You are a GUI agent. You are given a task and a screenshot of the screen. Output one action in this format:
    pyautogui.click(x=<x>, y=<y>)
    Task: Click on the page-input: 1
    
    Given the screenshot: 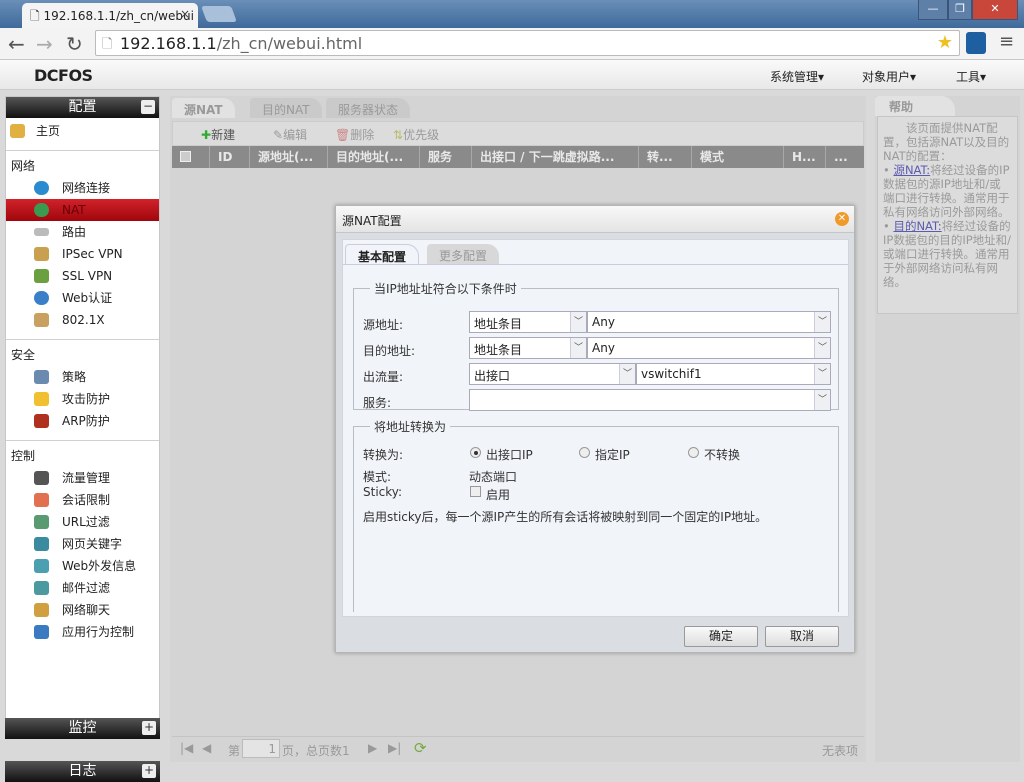 What is the action you would take?
    pyautogui.click(x=261, y=748)
    